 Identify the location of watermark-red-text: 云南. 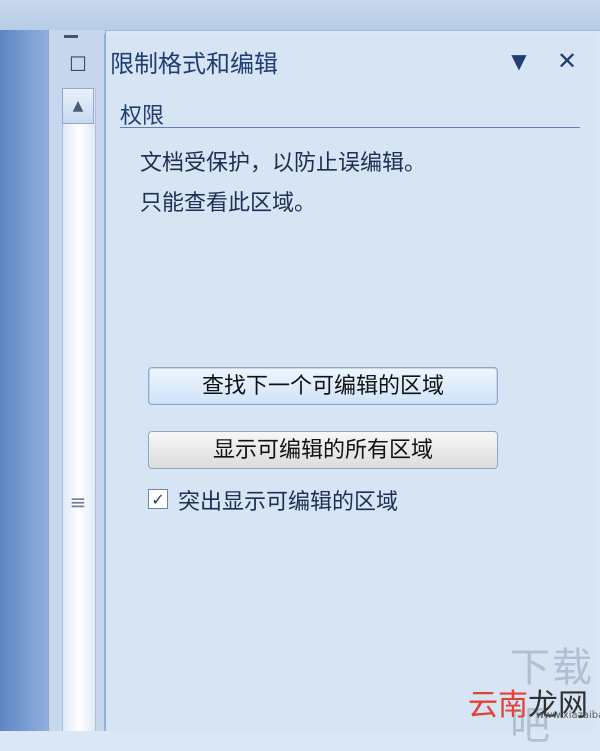
(498, 705).